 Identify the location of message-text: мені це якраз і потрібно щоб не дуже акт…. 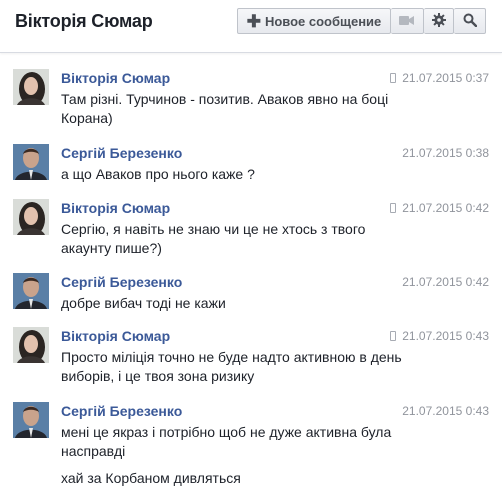
(273, 442).